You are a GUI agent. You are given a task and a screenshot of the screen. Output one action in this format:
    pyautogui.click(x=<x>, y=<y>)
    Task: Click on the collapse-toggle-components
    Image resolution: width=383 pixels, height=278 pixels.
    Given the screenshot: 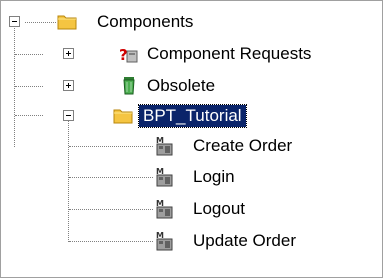 What is the action you would take?
    pyautogui.click(x=14, y=21)
    